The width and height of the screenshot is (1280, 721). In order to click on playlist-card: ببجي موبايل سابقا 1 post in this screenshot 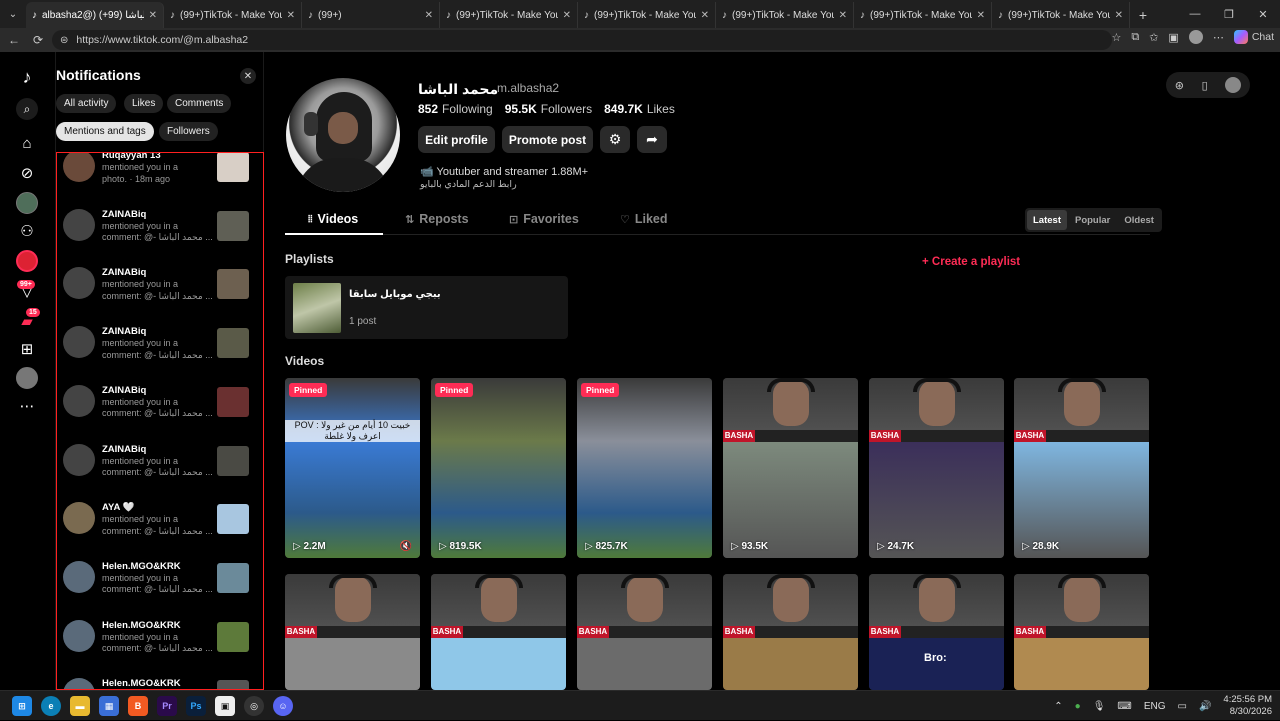, I will do `click(426, 307)`.